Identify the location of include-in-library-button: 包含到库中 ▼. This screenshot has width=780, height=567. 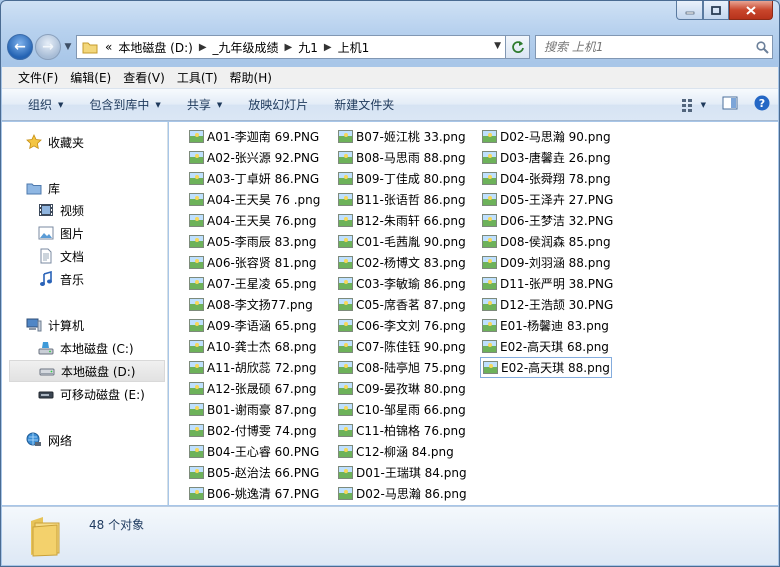
(124, 105).